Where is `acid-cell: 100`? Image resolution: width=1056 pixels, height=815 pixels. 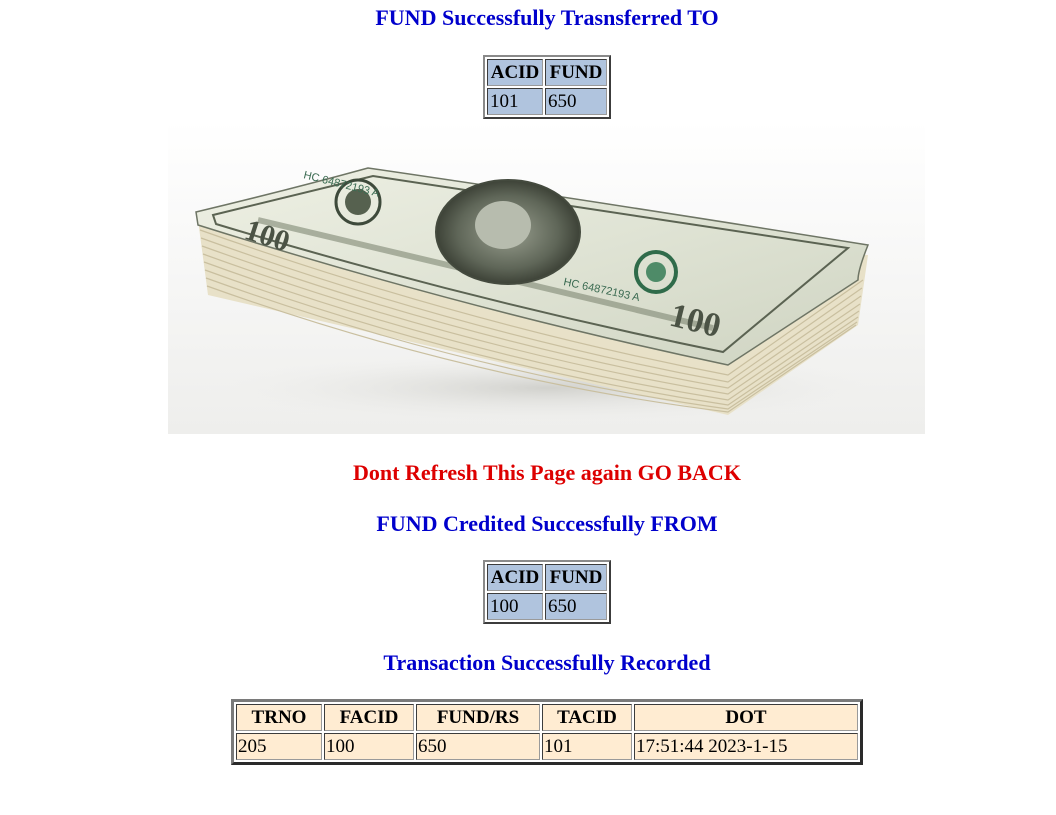
acid-cell: 100 is located at coordinates (515, 606).